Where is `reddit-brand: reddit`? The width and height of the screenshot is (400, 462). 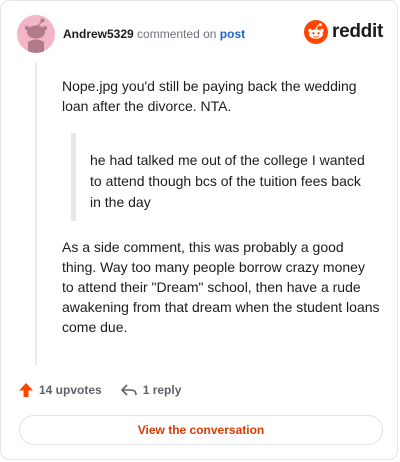 reddit-brand: reddit is located at coordinates (343, 32).